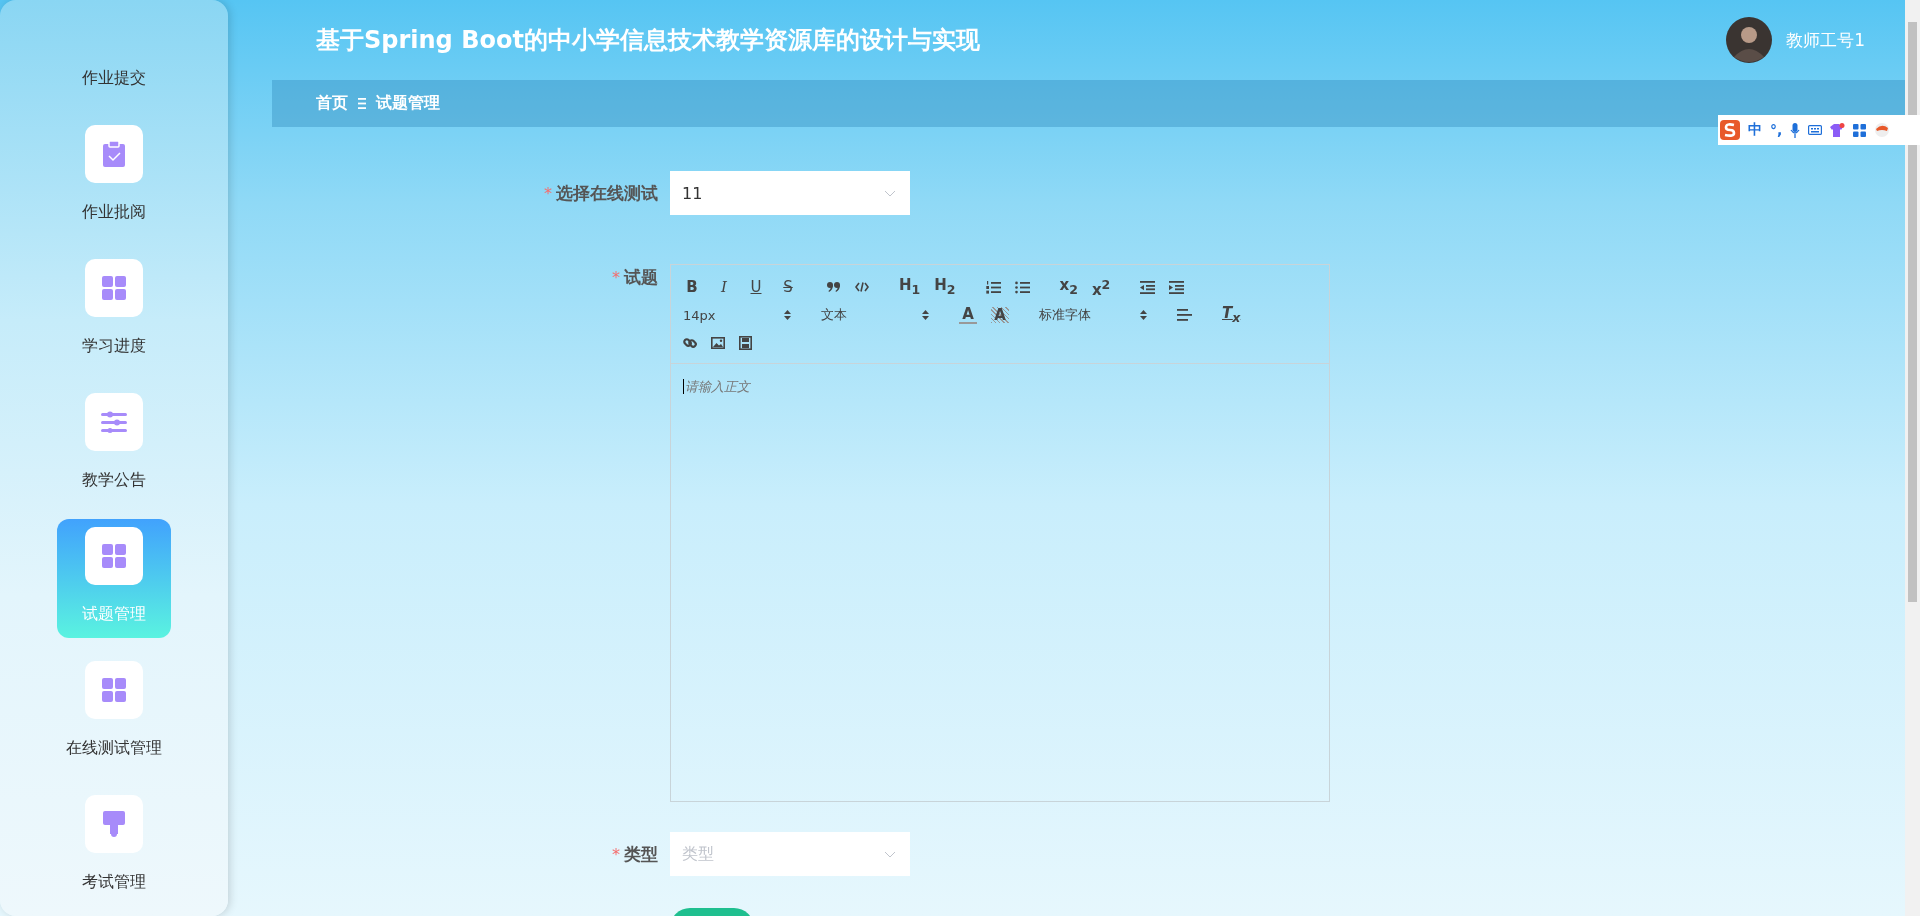  I want to click on nav-item: 学习进度, so click(114, 310).